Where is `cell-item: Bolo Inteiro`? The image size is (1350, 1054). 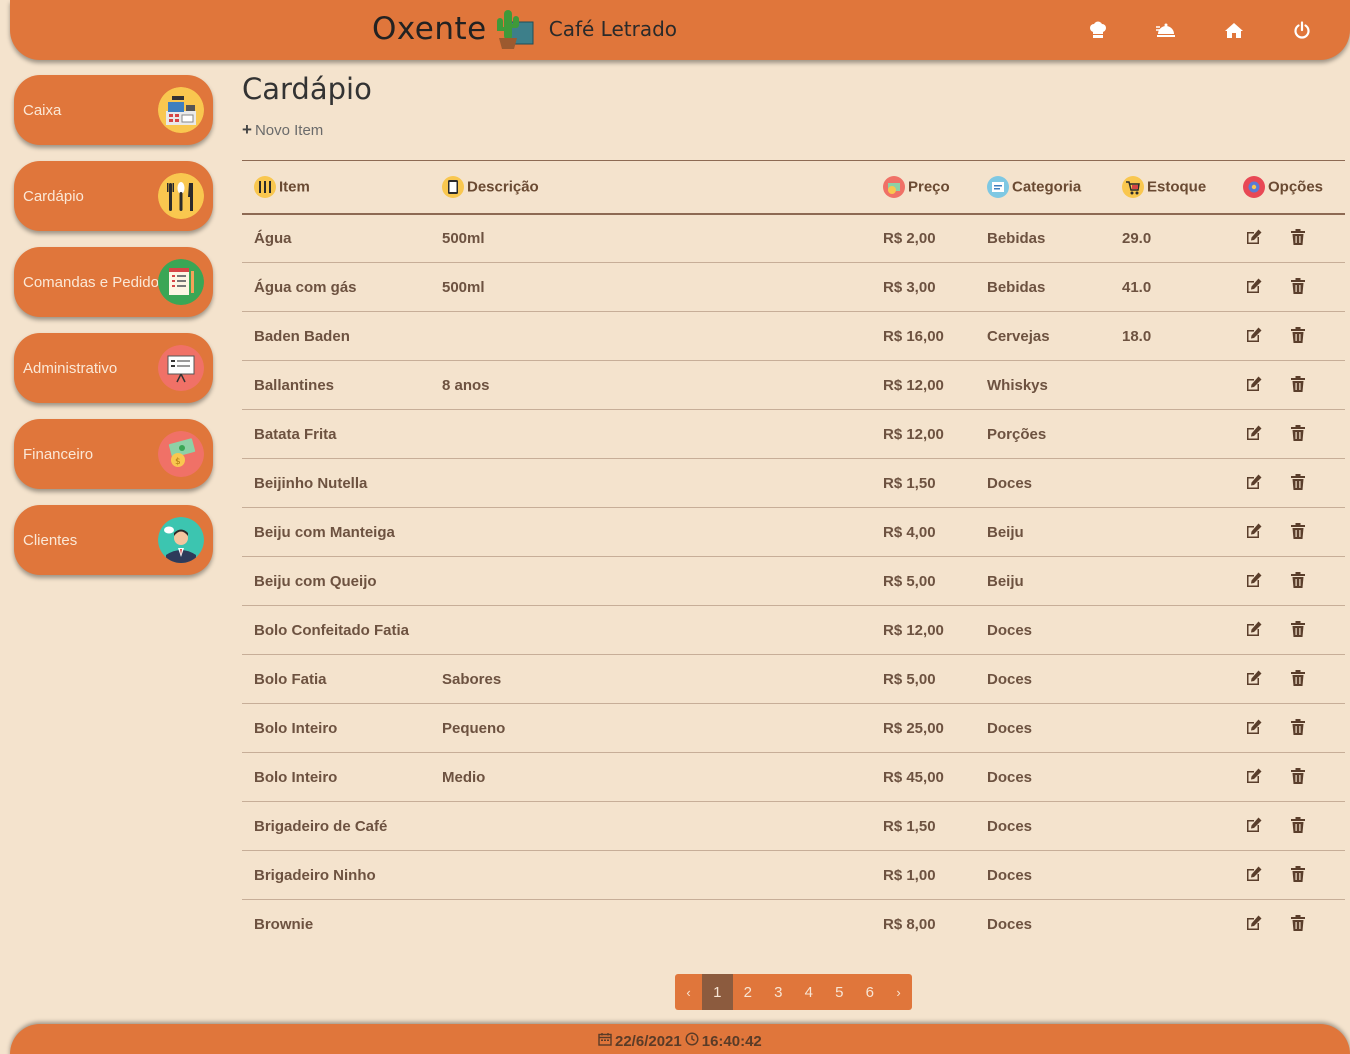
cell-item: Bolo Inteiro is located at coordinates (296, 728).